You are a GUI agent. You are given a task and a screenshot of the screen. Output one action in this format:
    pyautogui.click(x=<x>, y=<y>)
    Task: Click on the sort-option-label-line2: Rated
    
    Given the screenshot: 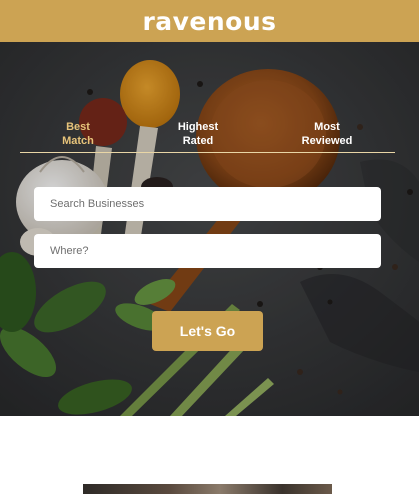 What is the action you would take?
    pyautogui.click(x=198, y=141)
    